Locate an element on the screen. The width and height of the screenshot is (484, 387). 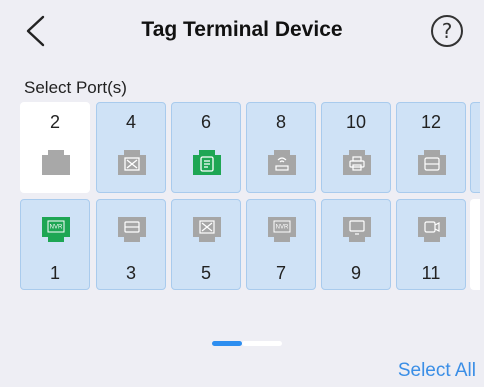
page-indicator-active is located at coordinates (227, 343).